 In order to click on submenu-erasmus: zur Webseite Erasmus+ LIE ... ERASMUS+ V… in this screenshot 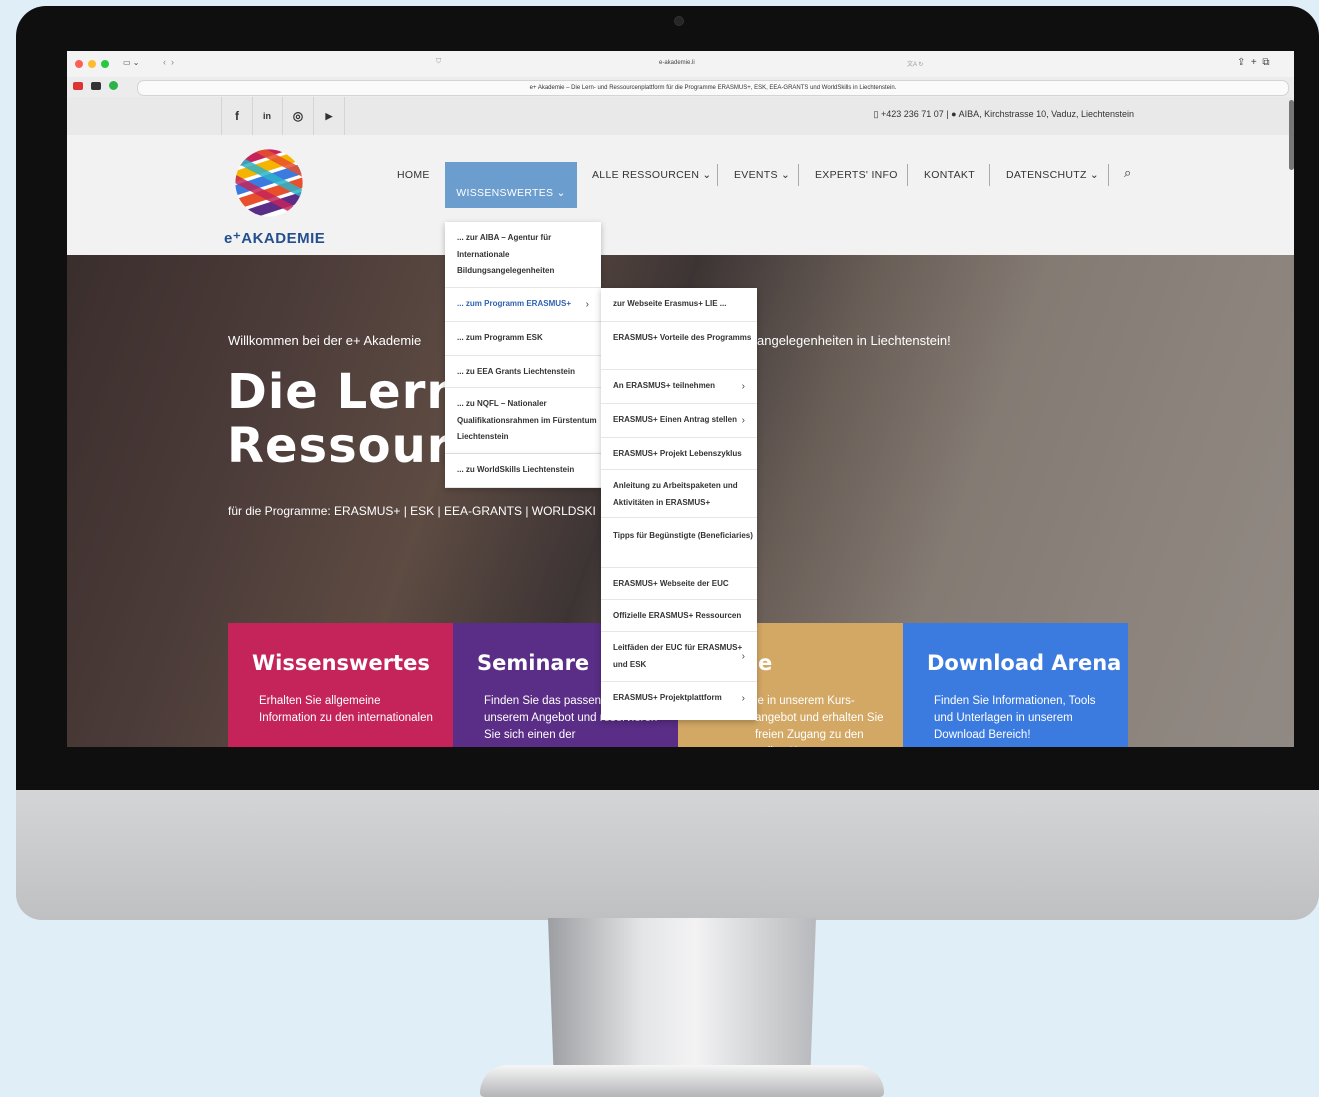, I will do `click(679, 504)`.